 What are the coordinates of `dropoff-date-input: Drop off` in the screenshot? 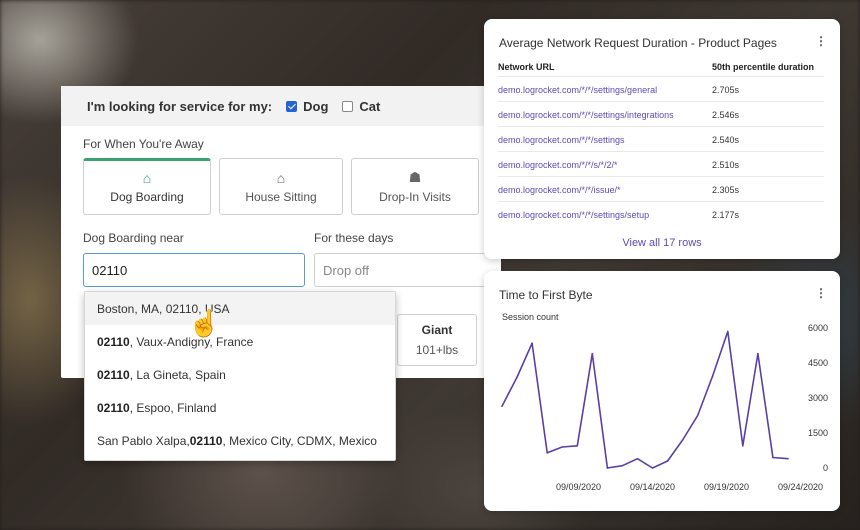 It's located at (407, 270).